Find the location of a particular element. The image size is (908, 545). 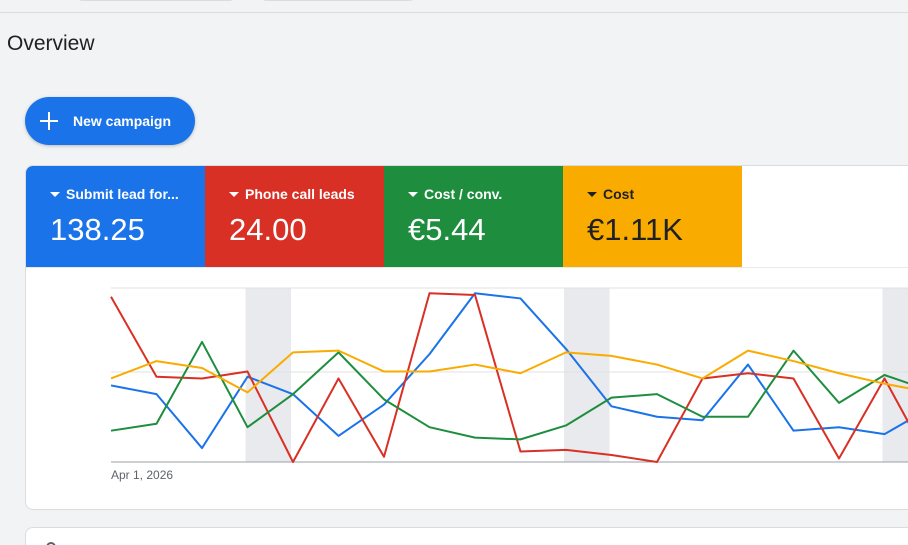

plus-icon is located at coordinates (49, 121).